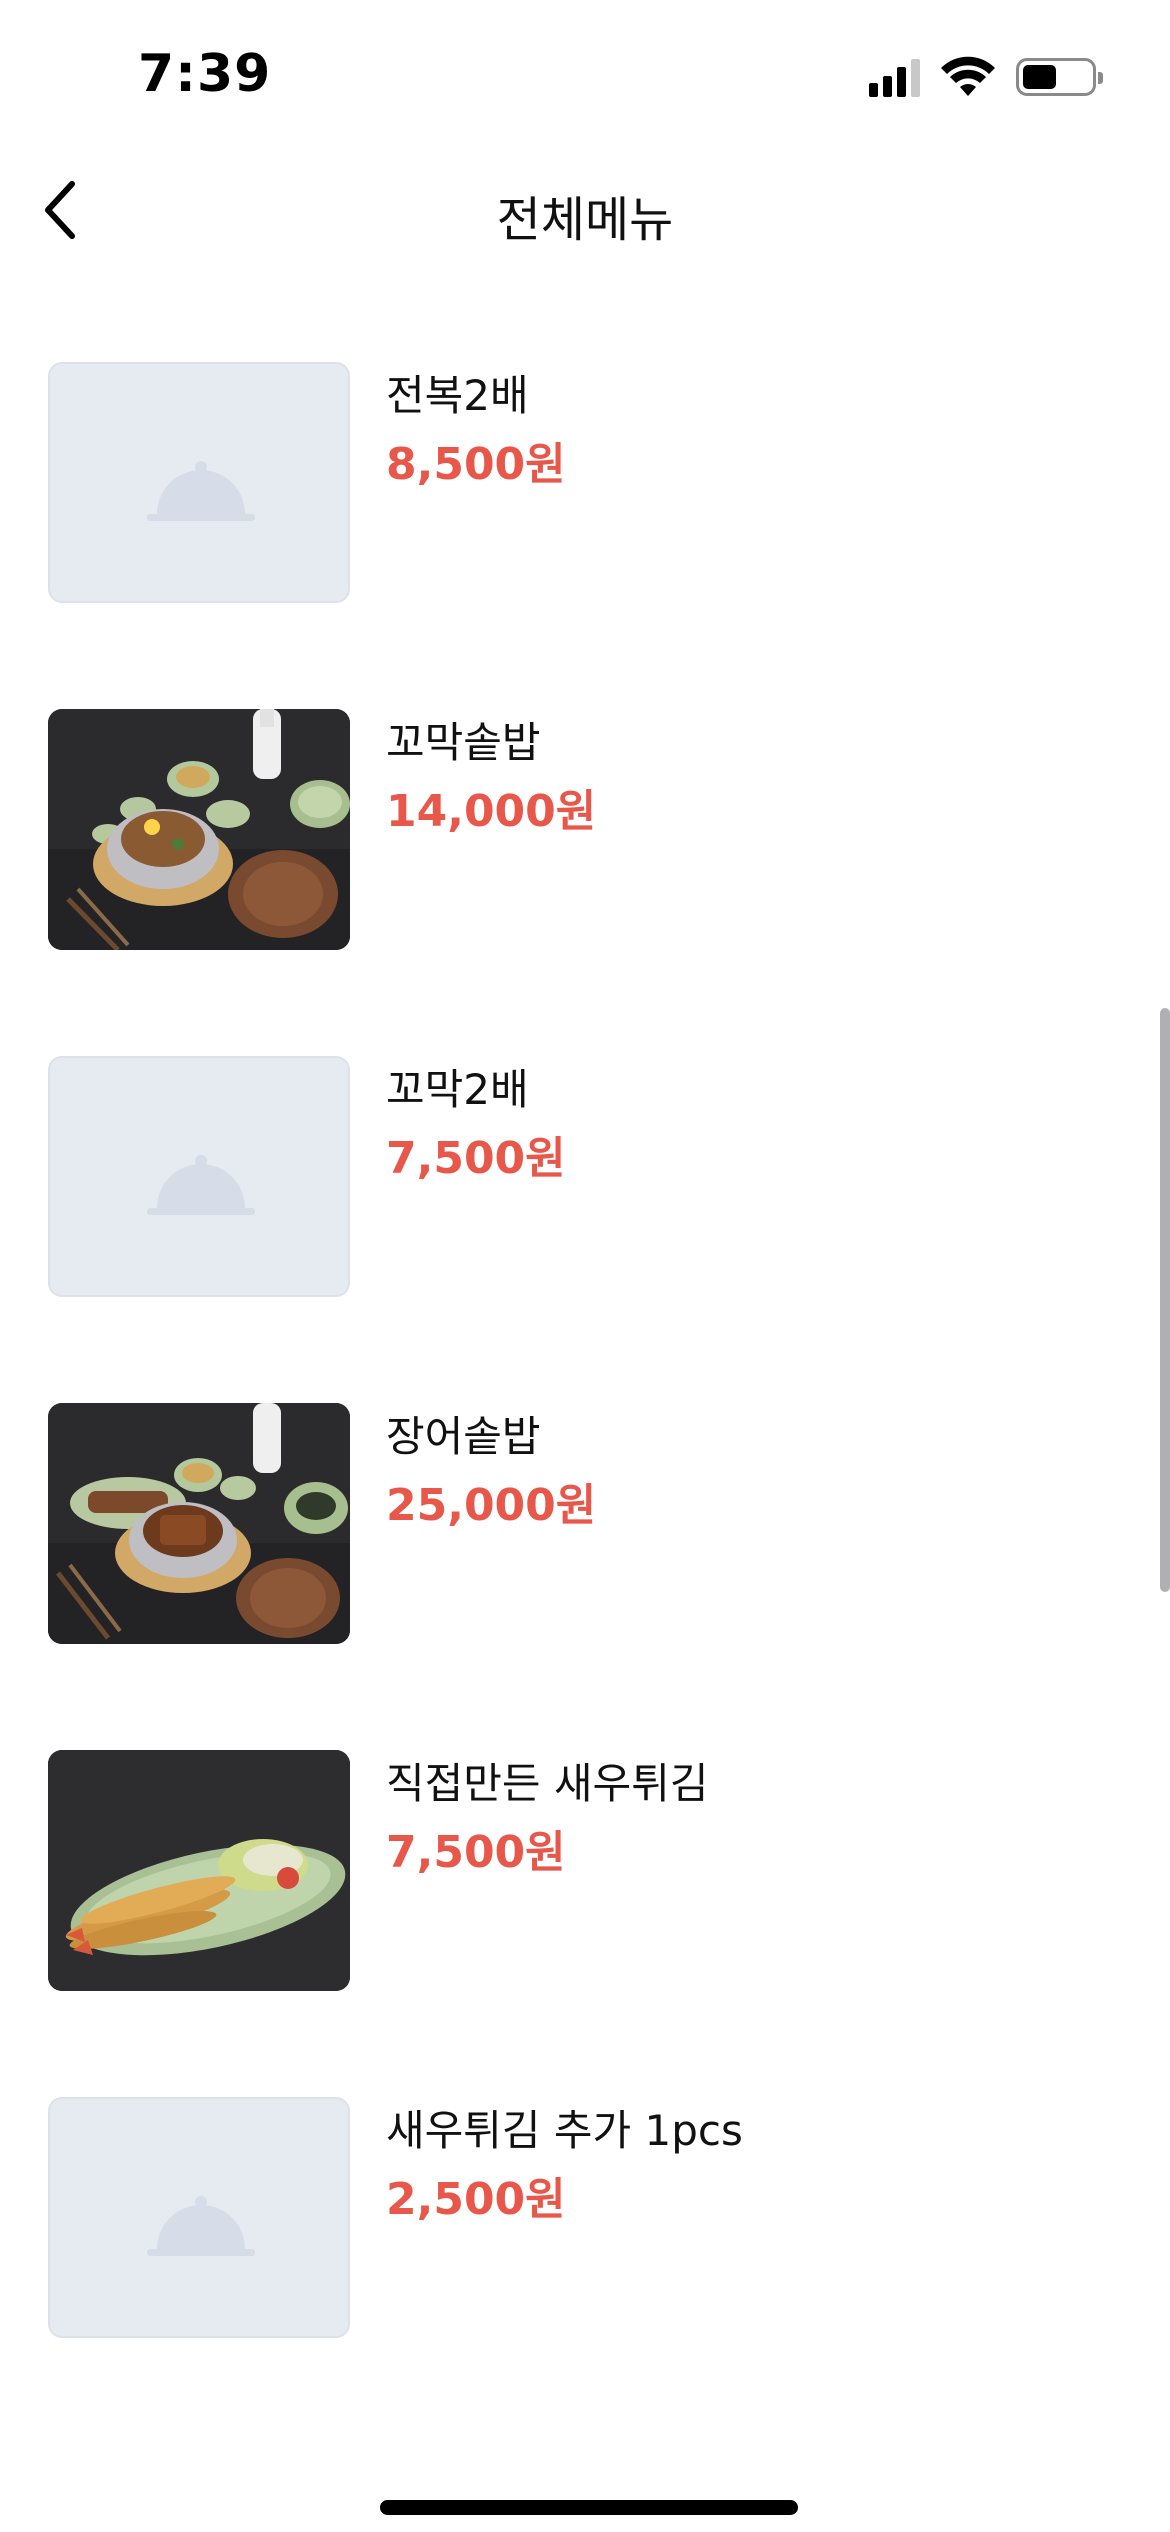  Describe the element at coordinates (491, 811) in the screenshot. I see `menu-item-price: 14,000원` at that location.